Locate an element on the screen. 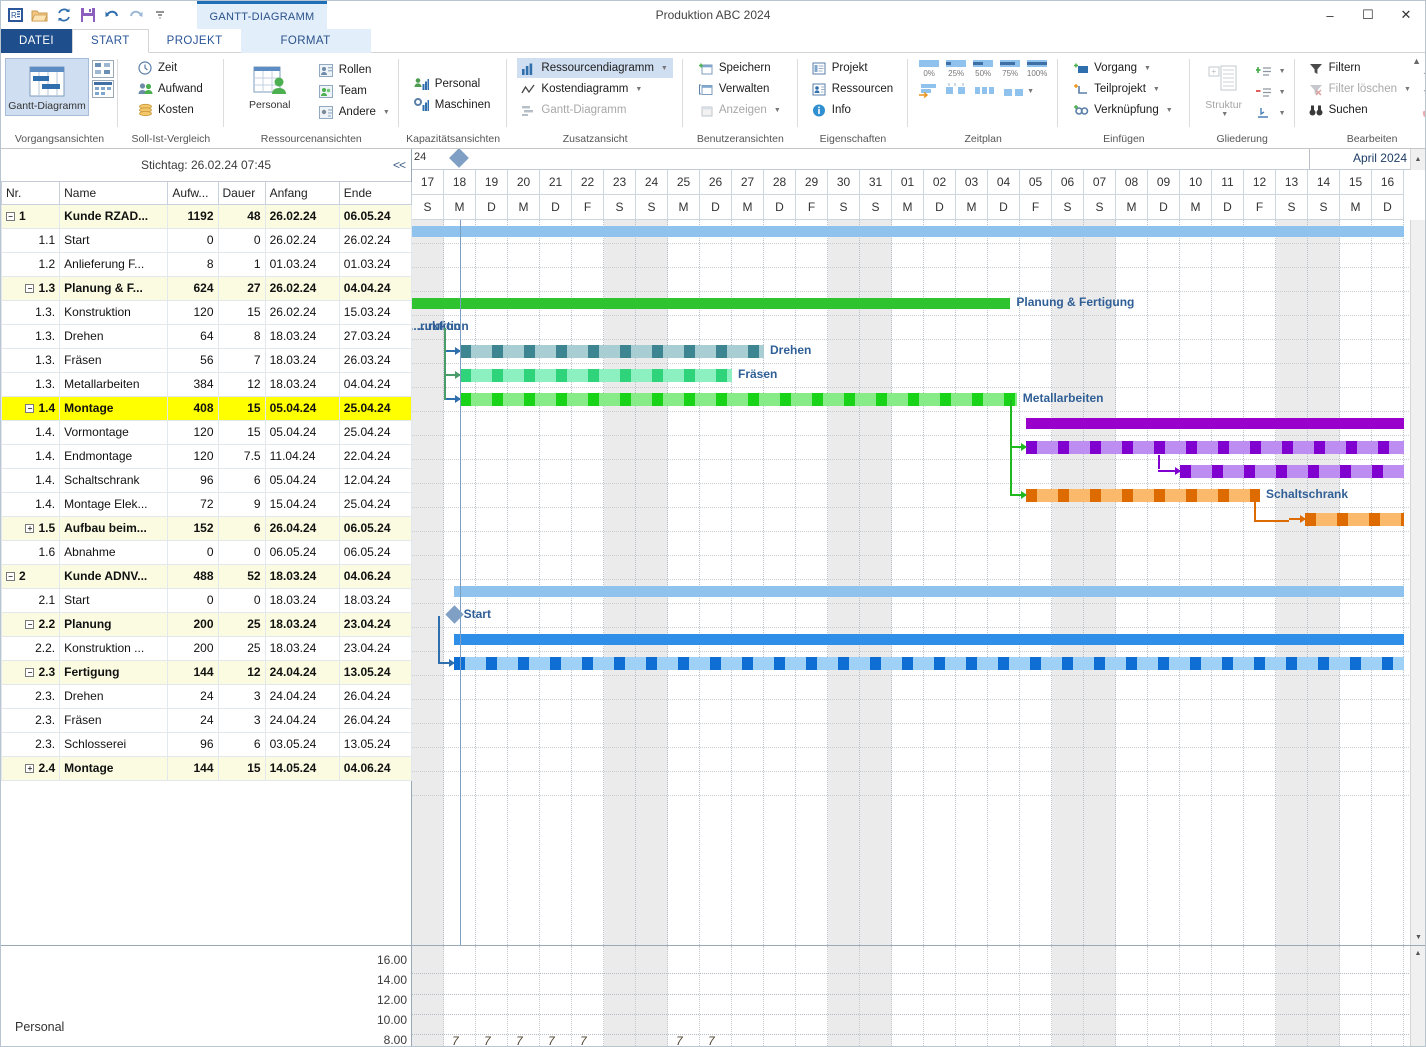 Image resolution: width=1426 pixels, height=1047 pixels. indent-task-icon is located at coordinates (928, 91).